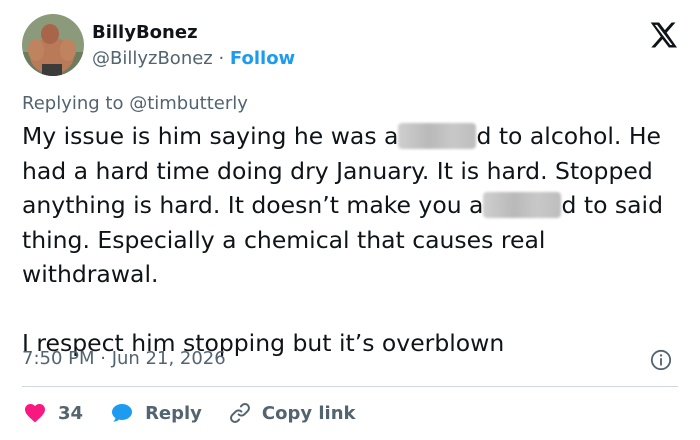 The height and width of the screenshot is (440, 700). What do you see at coordinates (239, 413) in the screenshot?
I see `link-icon` at bounding box center [239, 413].